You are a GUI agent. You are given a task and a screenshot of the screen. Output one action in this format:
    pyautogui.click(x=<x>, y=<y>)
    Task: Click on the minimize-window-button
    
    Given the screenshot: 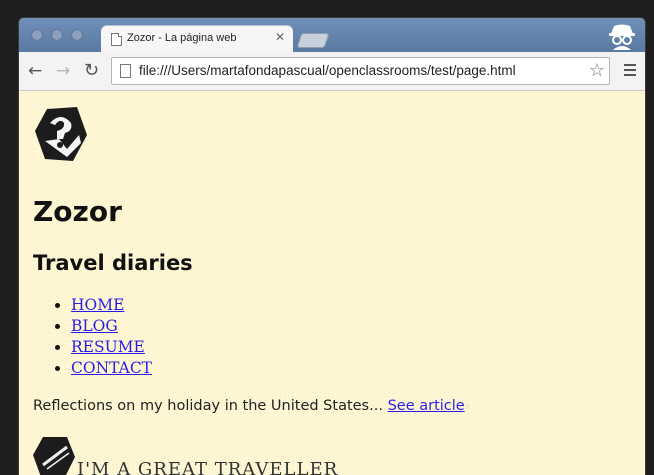 What is the action you would take?
    pyautogui.click(x=57, y=35)
    